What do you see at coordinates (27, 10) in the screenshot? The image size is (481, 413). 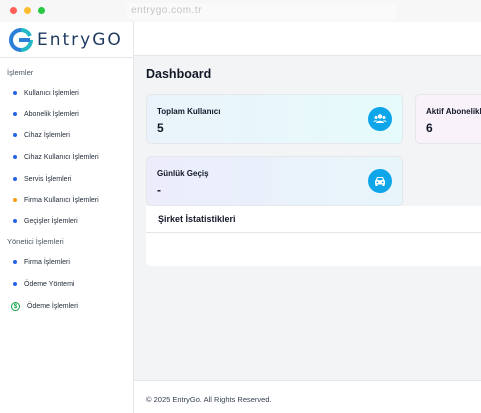 I see `minimize-window-button` at bounding box center [27, 10].